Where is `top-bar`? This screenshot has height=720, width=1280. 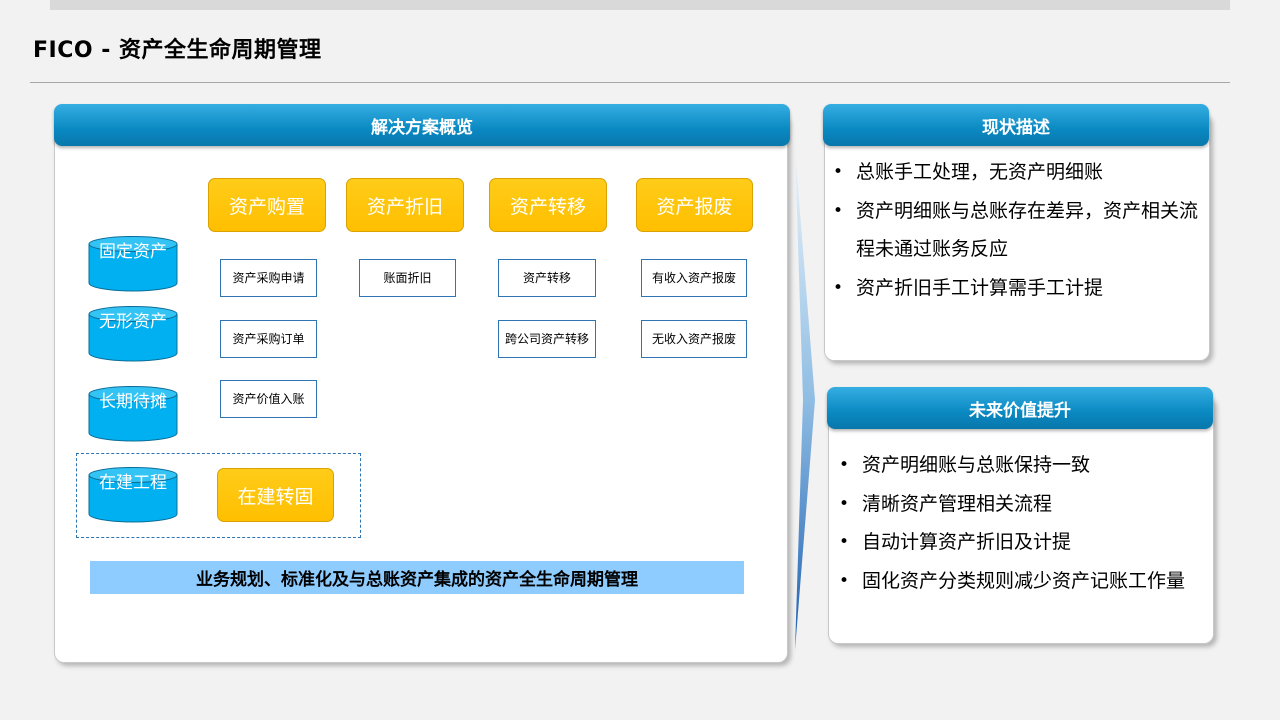 top-bar is located at coordinates (640, 5).